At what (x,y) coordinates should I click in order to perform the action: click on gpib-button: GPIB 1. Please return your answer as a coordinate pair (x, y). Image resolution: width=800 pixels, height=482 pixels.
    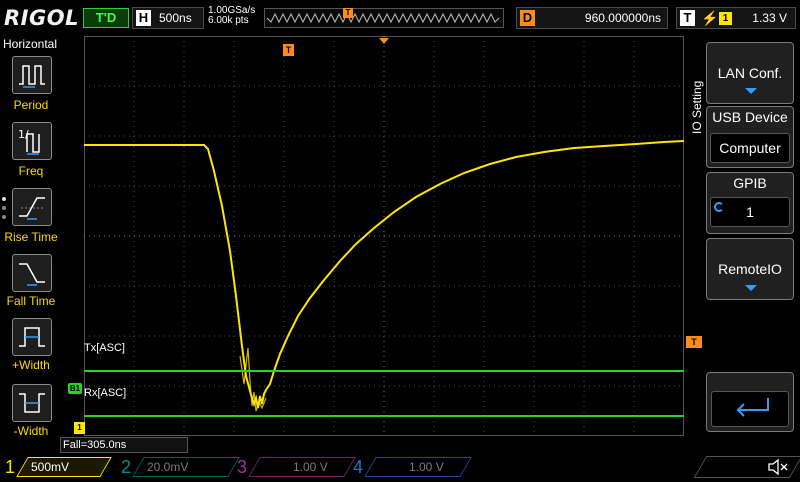
    Looking at the image, I should click on (750, 203).